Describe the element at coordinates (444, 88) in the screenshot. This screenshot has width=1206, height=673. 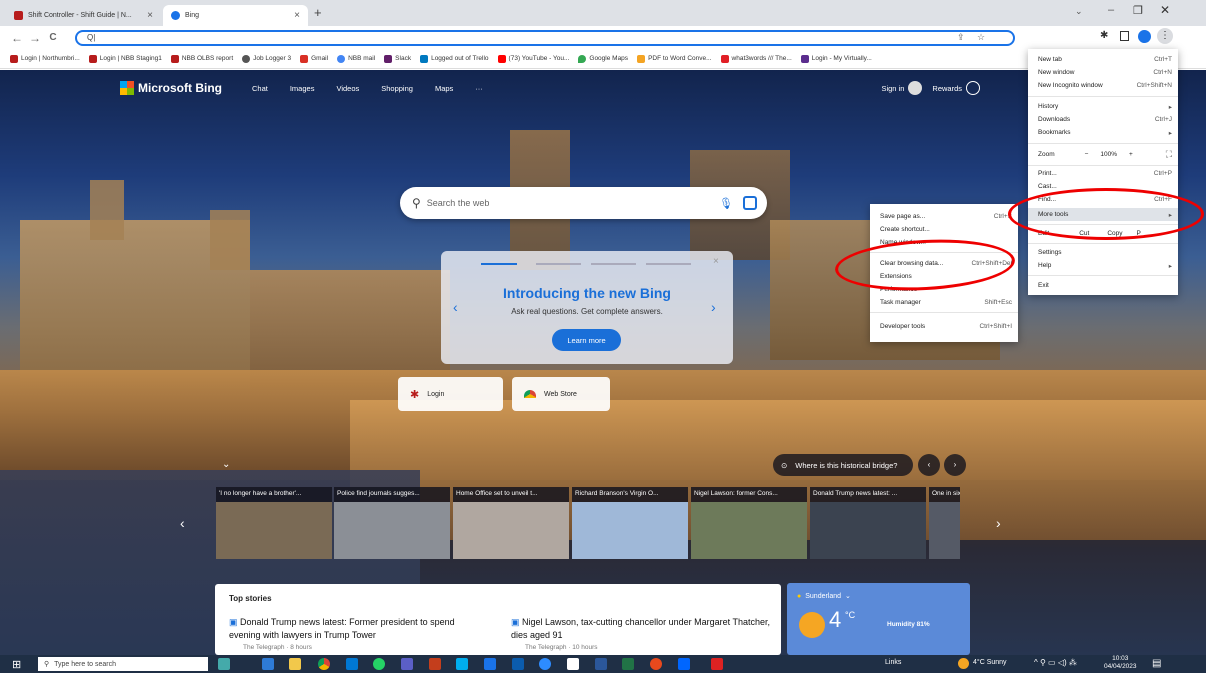
I see `nav-maps: Maps` at that location.